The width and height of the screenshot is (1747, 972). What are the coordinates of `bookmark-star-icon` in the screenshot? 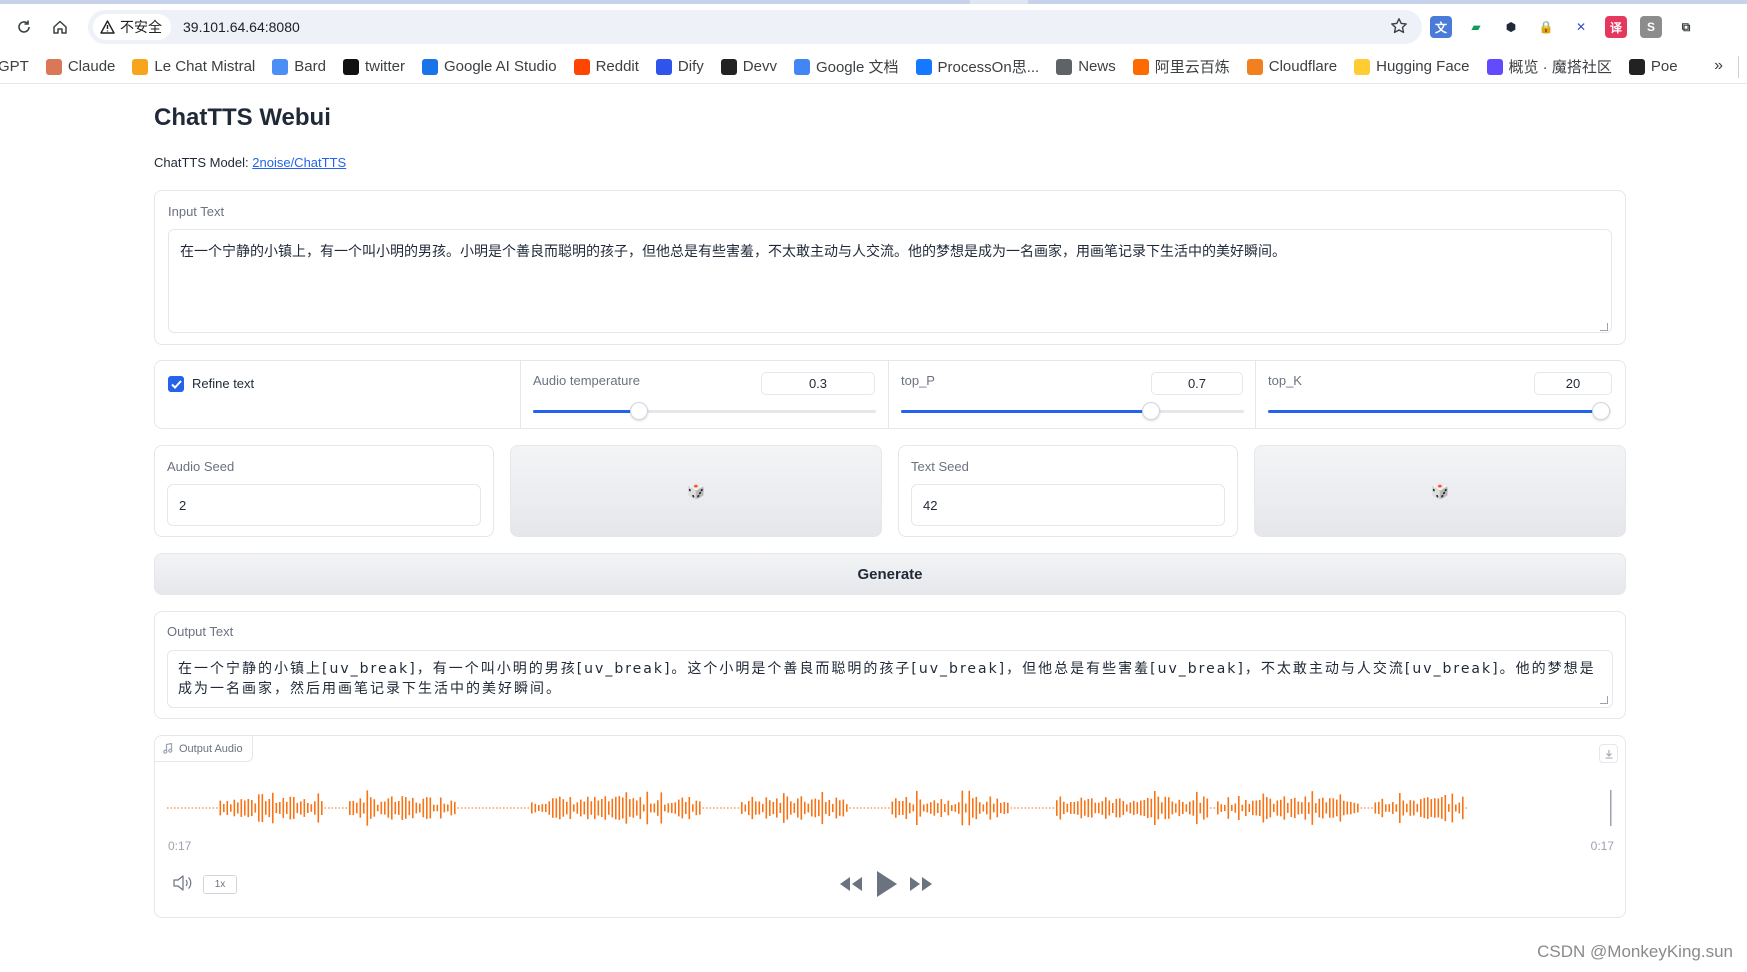 It's located at (1399, 26).